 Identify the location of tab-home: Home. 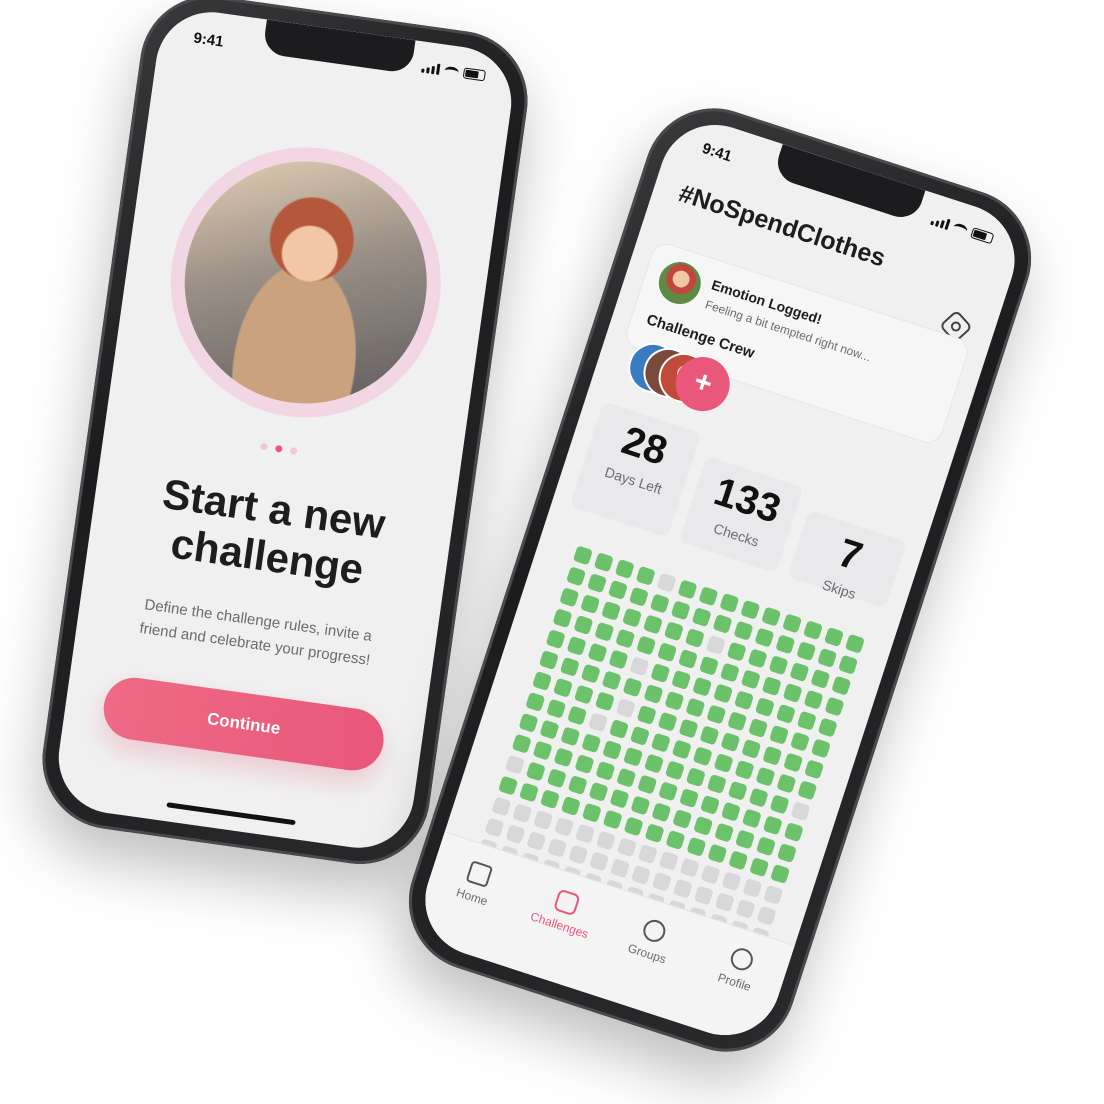
(476, 884).